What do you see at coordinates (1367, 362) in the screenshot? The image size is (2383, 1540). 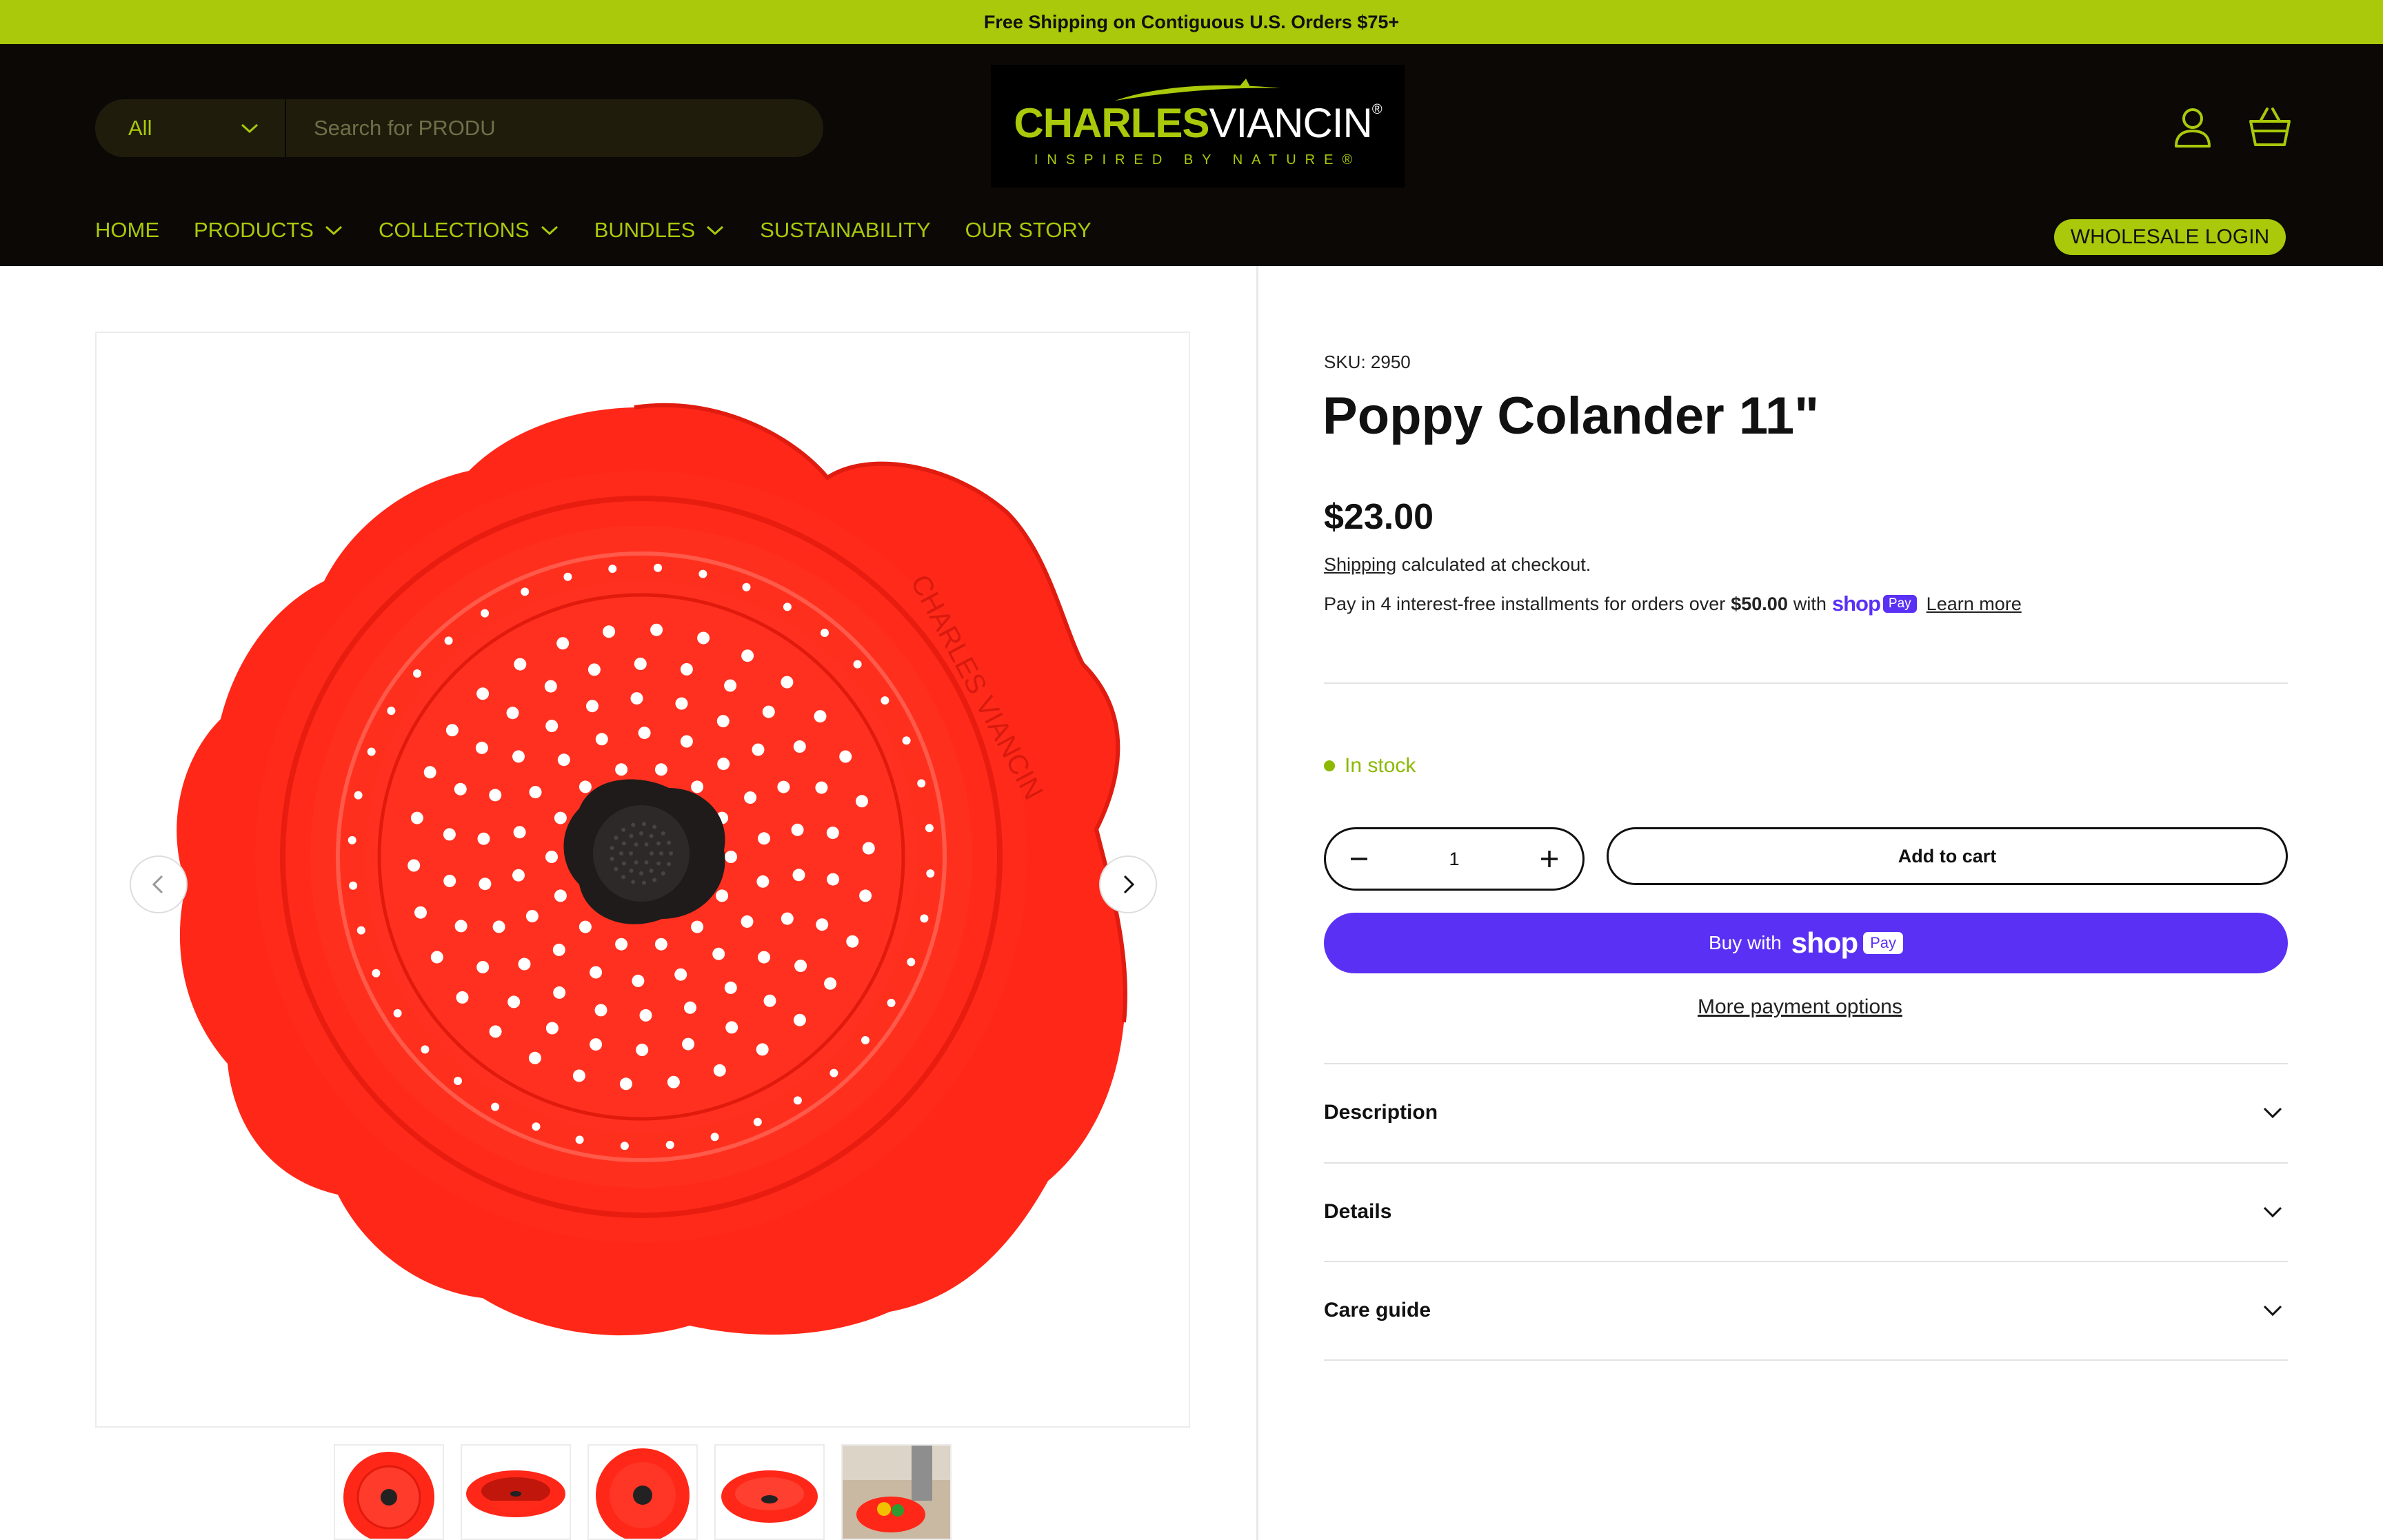 I see `product-sku: SKU: 2950` at bounding box center [1367, 362].